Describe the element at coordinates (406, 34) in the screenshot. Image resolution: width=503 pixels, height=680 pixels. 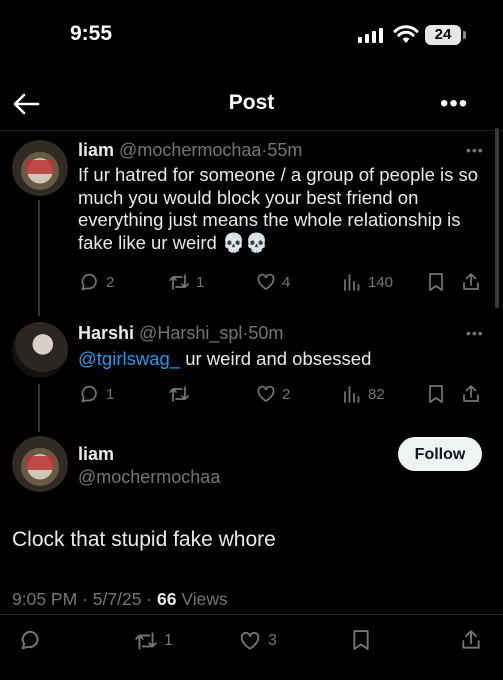
I see `wifi-icon` at that location.